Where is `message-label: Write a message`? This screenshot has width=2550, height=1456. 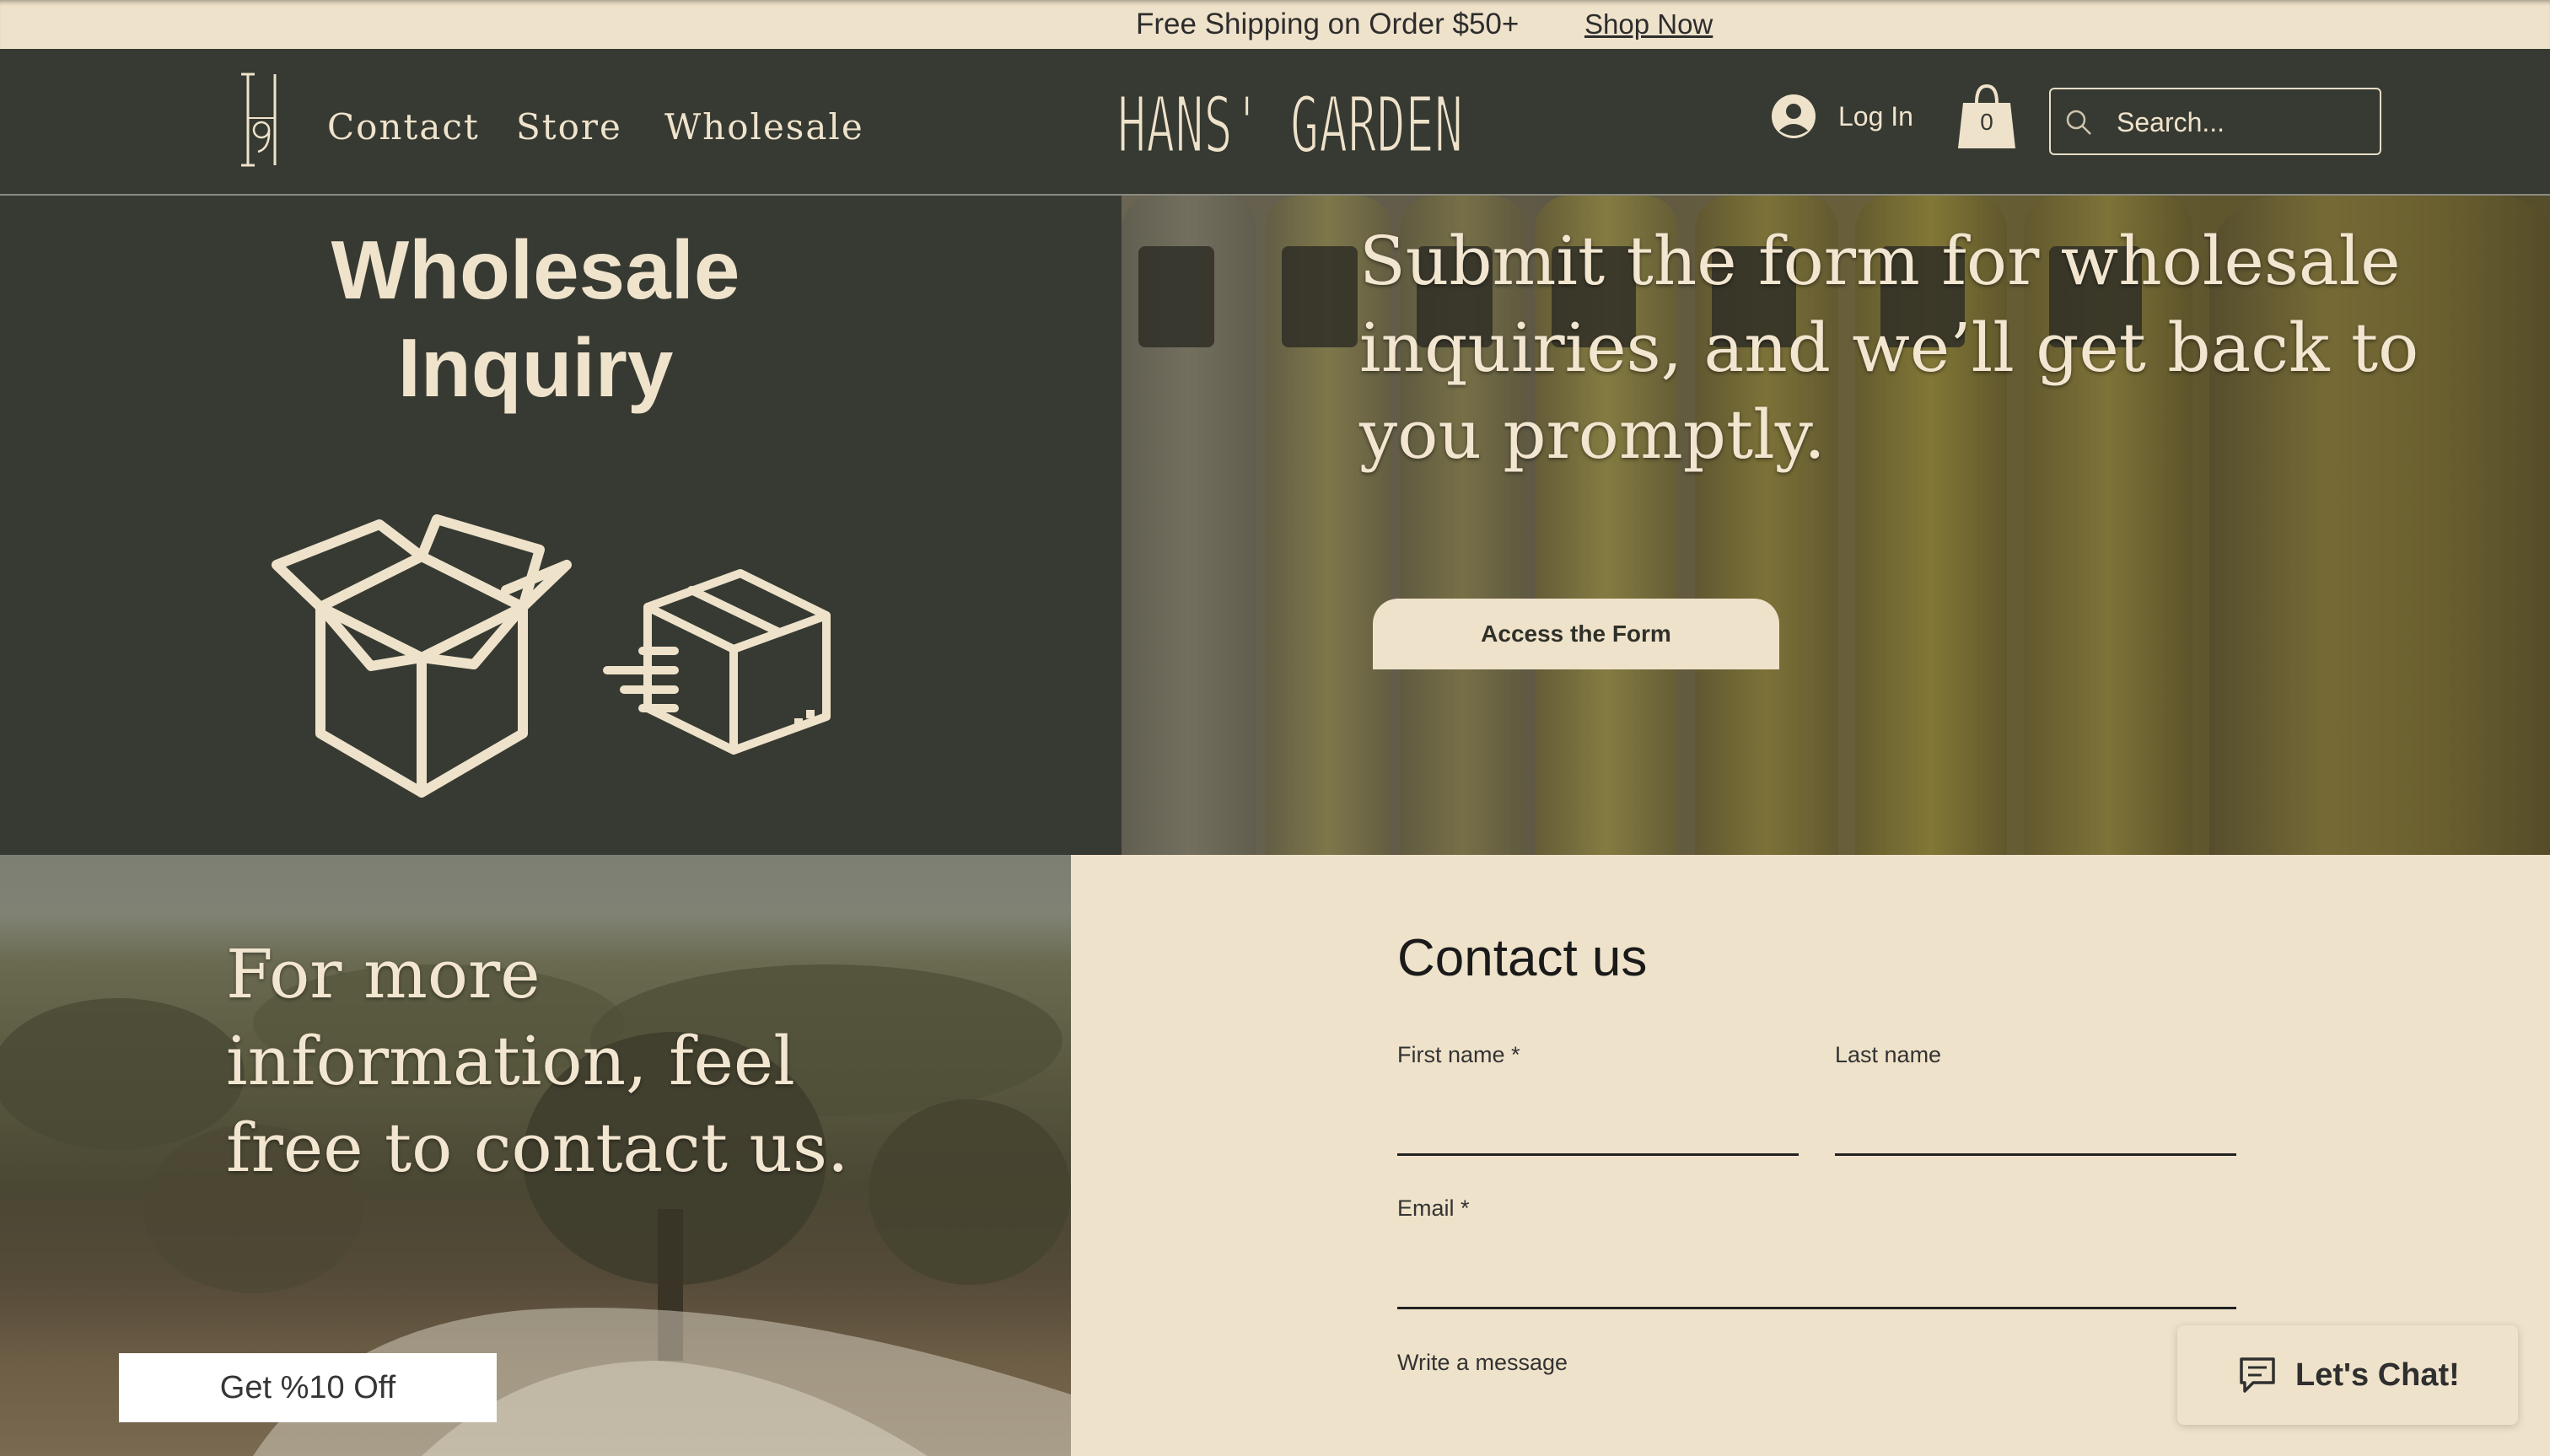 message-label: Write a message is located at coordinates (1482, 1362).